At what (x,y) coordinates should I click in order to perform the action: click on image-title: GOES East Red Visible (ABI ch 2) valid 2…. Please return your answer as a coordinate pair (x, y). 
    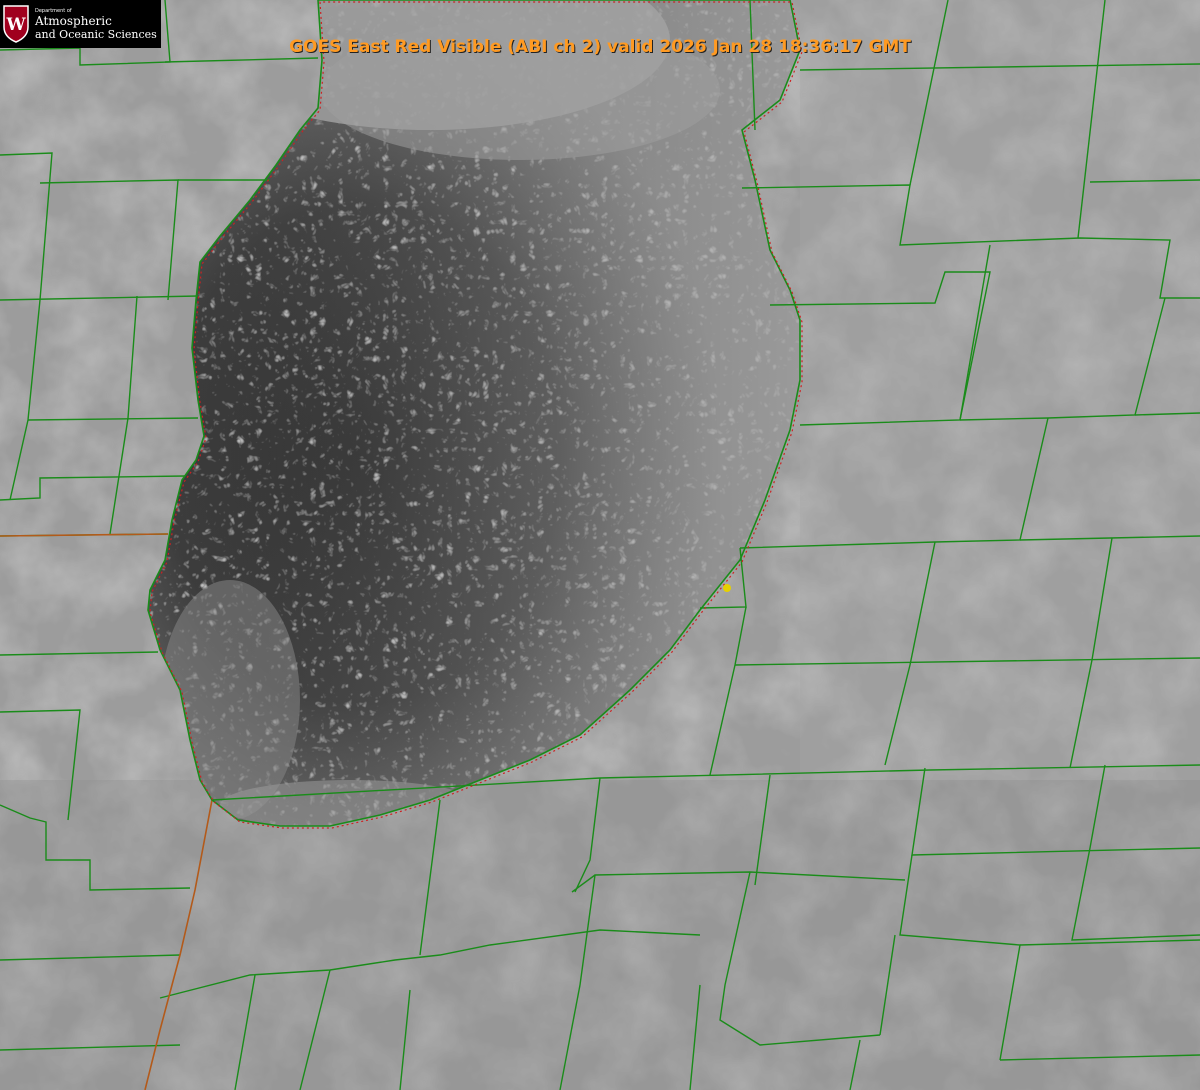
    Looking at the image, I should click on (600, 47).